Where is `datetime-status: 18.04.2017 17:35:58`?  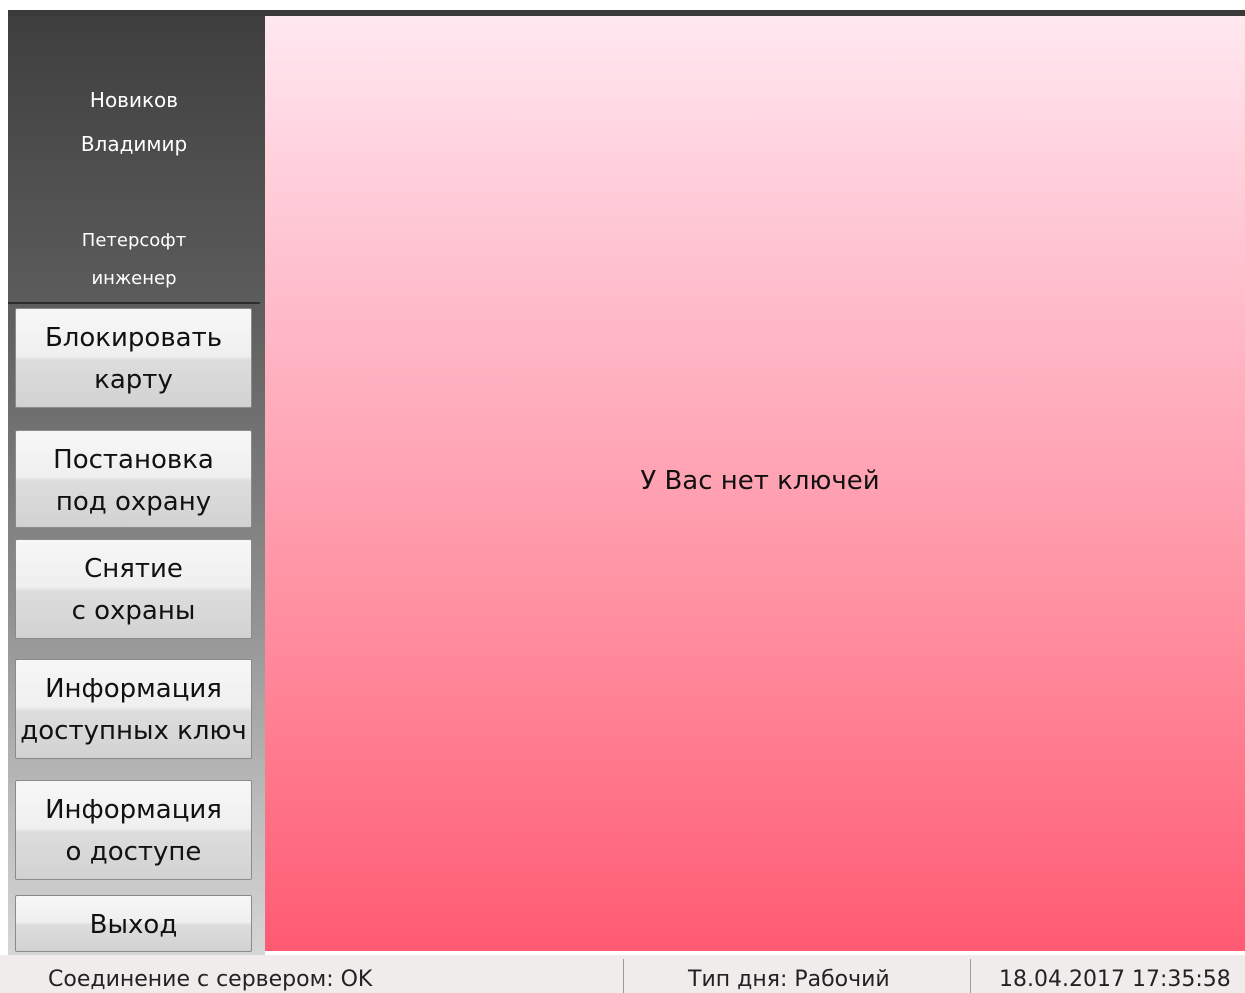 datetime-status: 18.04.2017 17:35:58 is located at coordinates (1115, 979).